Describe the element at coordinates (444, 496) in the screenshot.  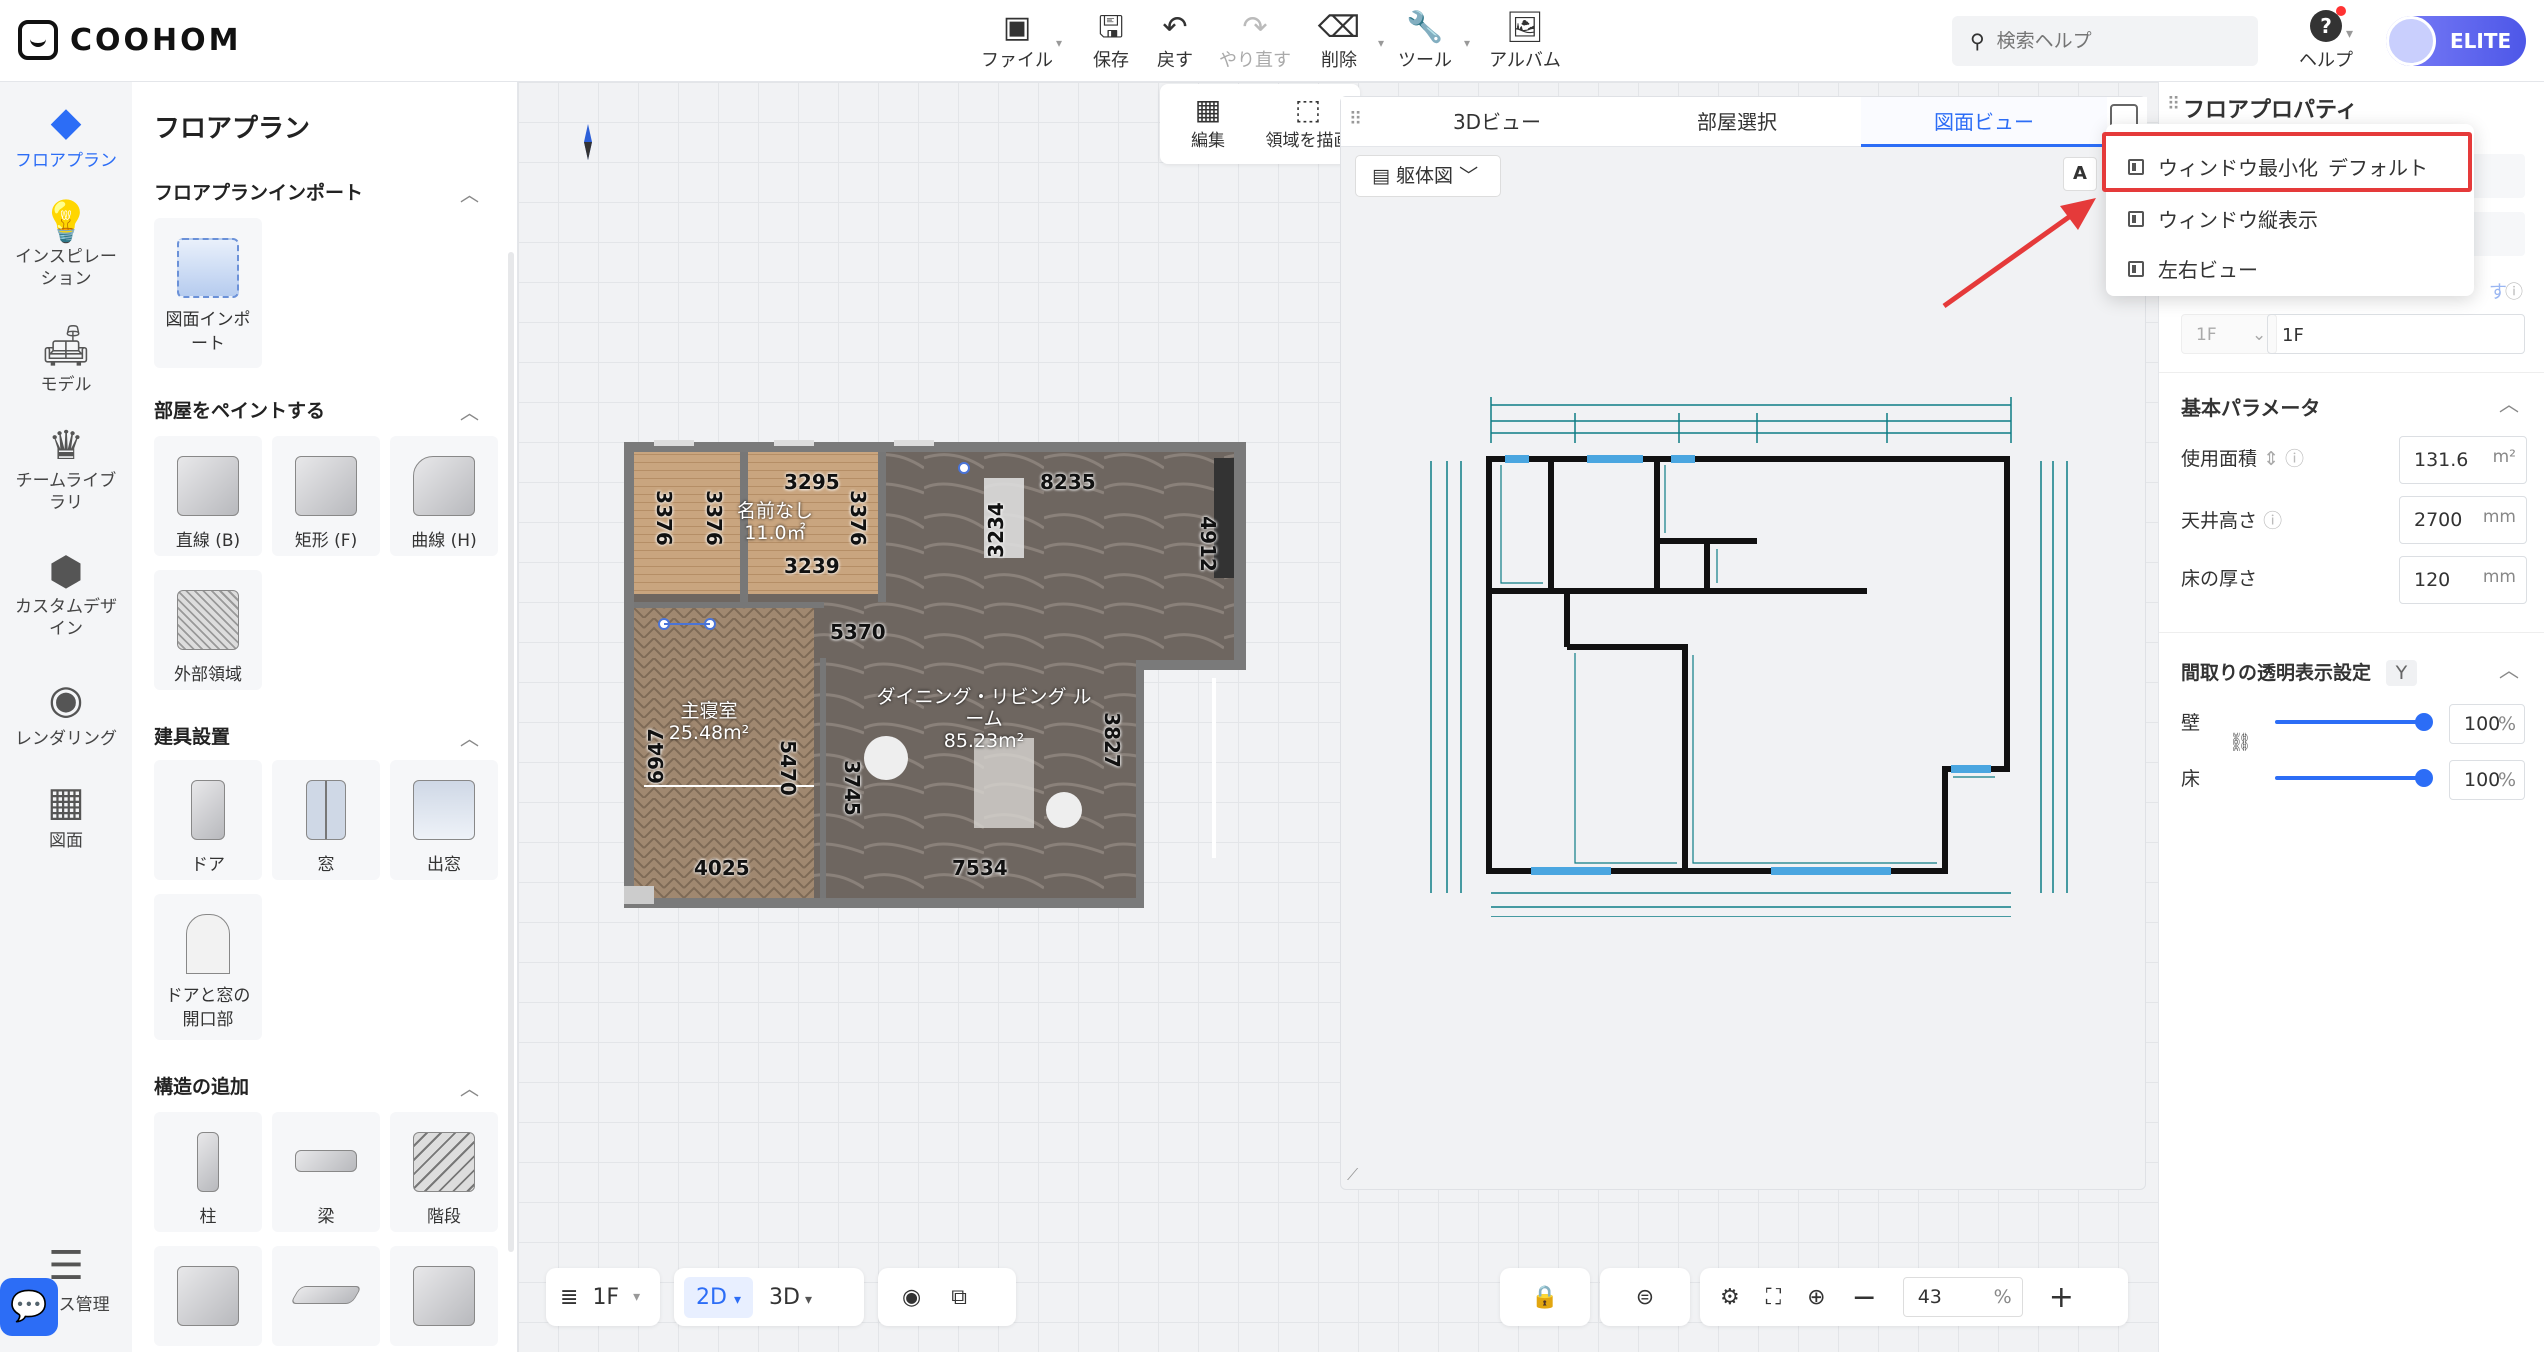
I see `curve-tool-card: 曲線 (H)` at that location.